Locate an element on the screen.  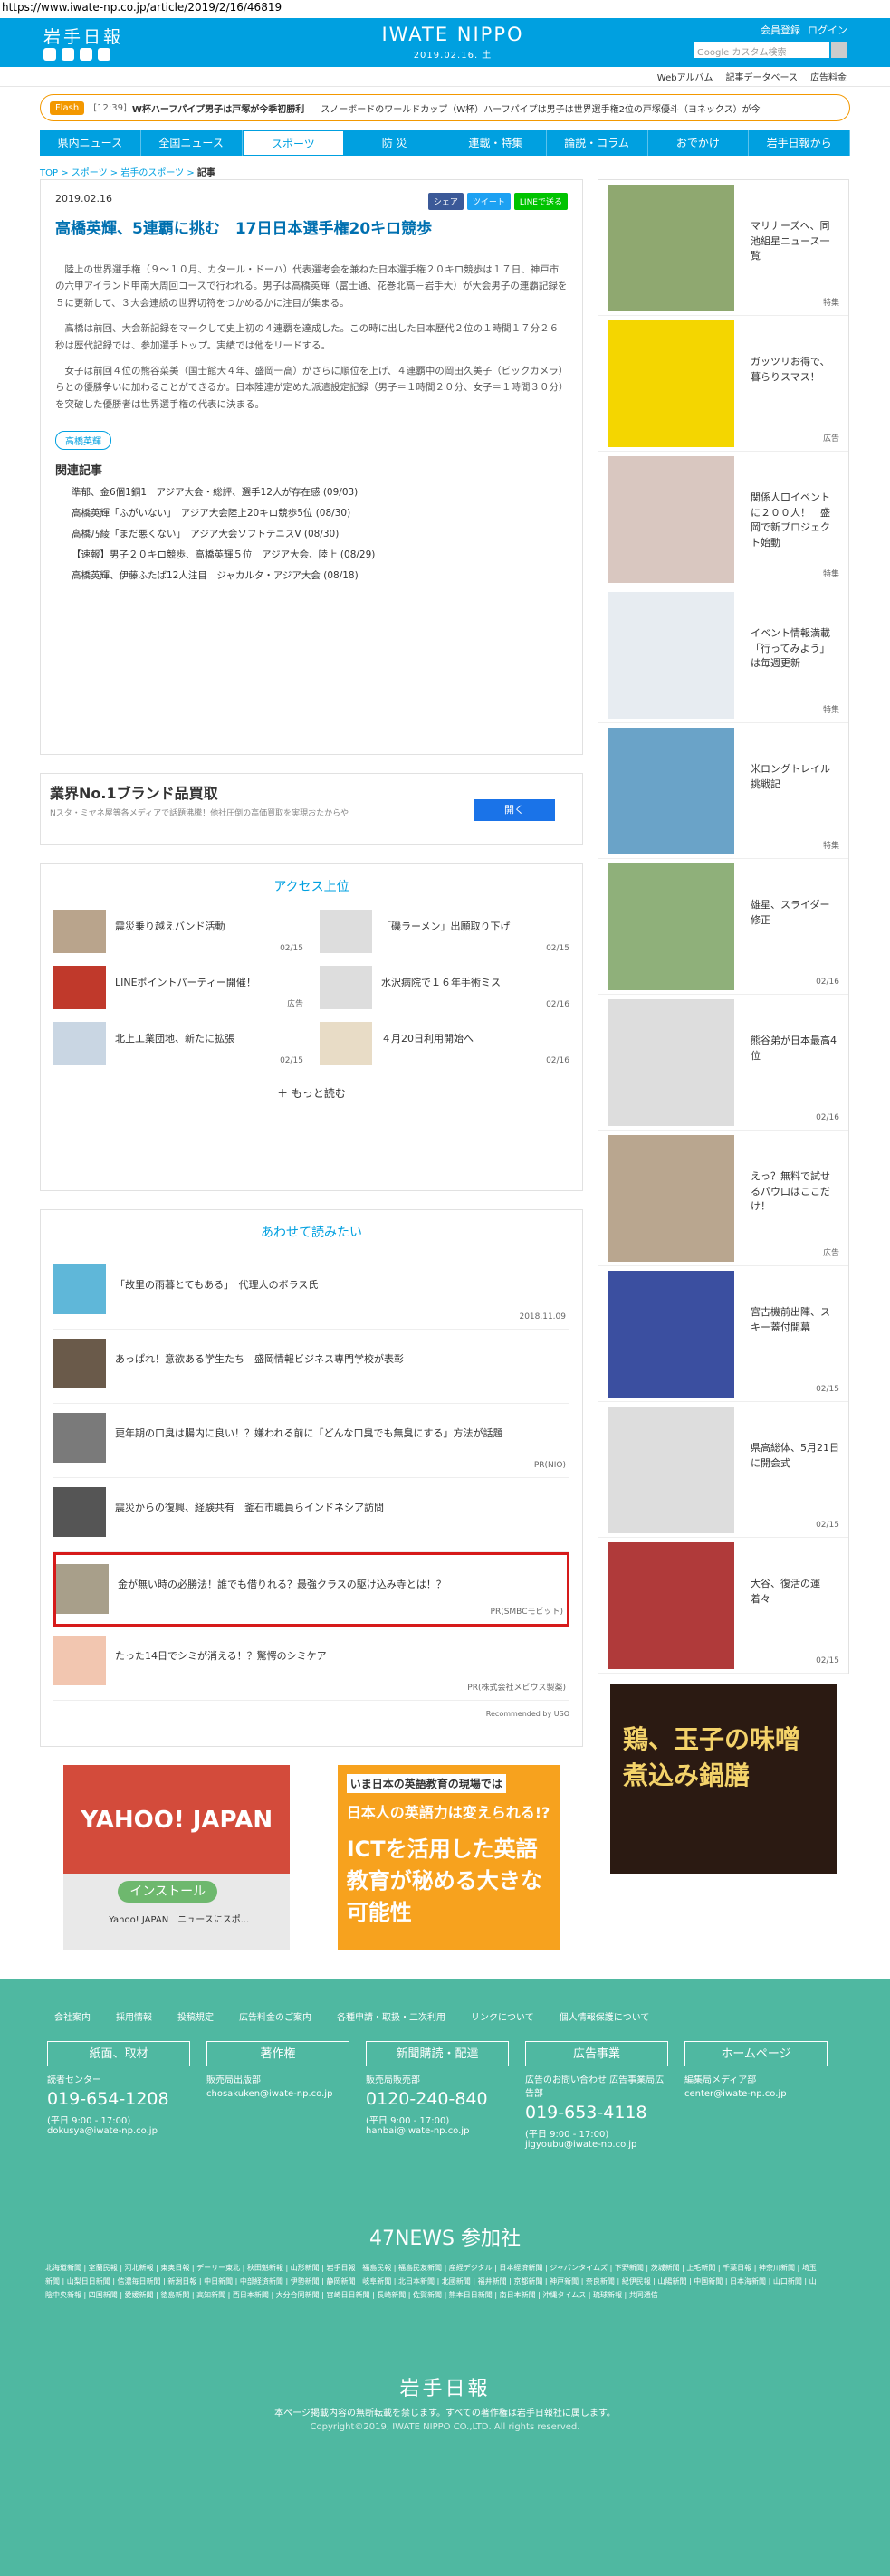
brand-name: IWATE NIPPO is located at coordinates (452, 34).